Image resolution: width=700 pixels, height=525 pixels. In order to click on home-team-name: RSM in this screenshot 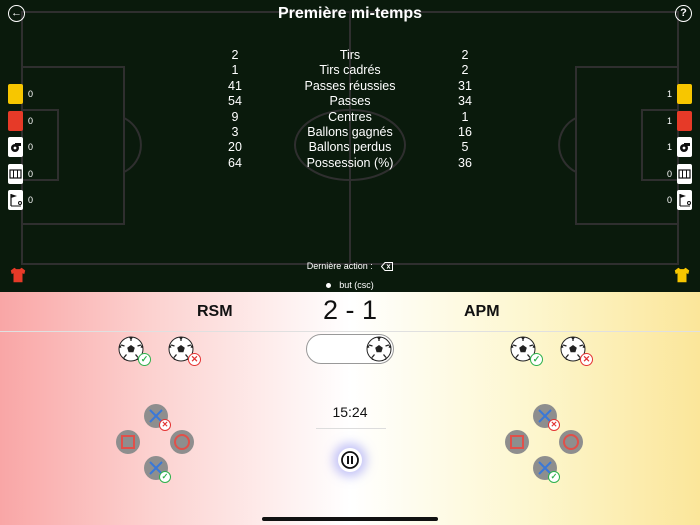, I will do `click(215, 311)`.